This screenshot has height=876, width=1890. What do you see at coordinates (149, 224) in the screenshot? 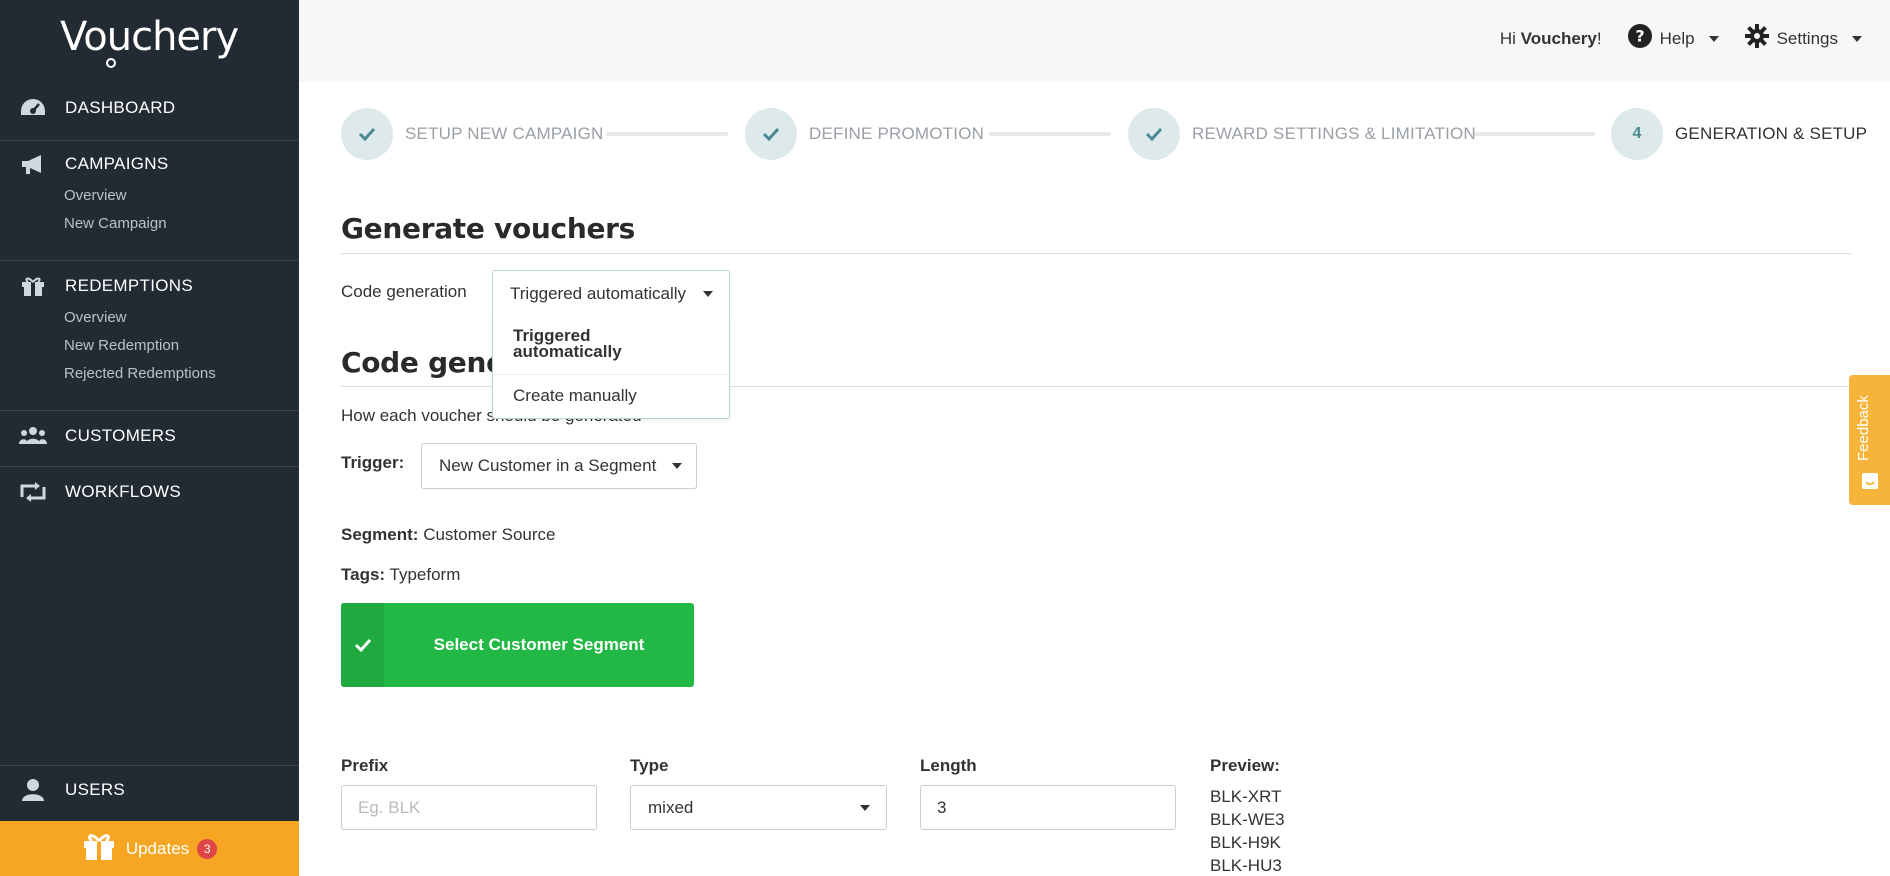
I see `nav-campaigns-new: New Campaign` at bounding box center [149, 224].